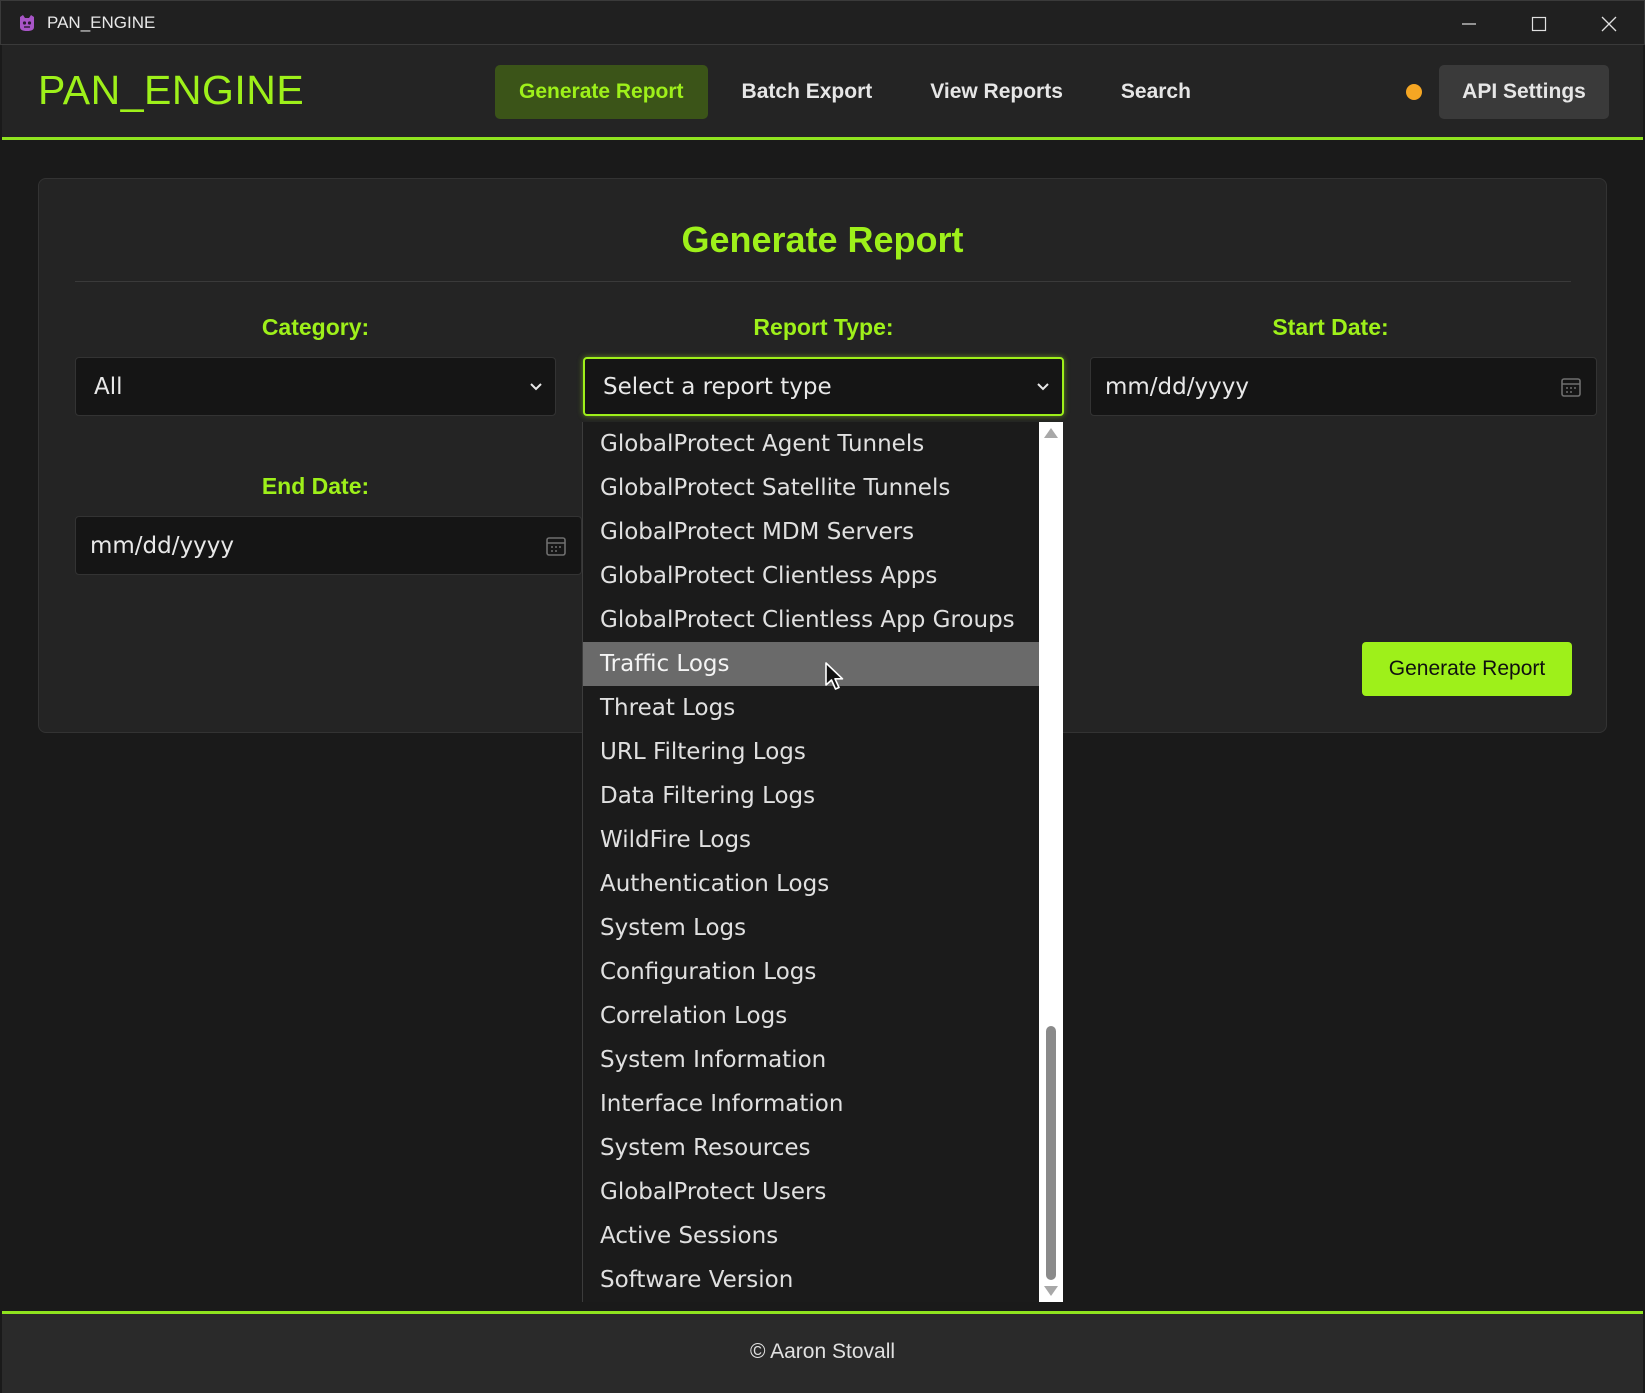  What do you see at coordinates (822, 239) in the screenshot?
I see `page-title: Generate Report` at bounding box center [822, 239].